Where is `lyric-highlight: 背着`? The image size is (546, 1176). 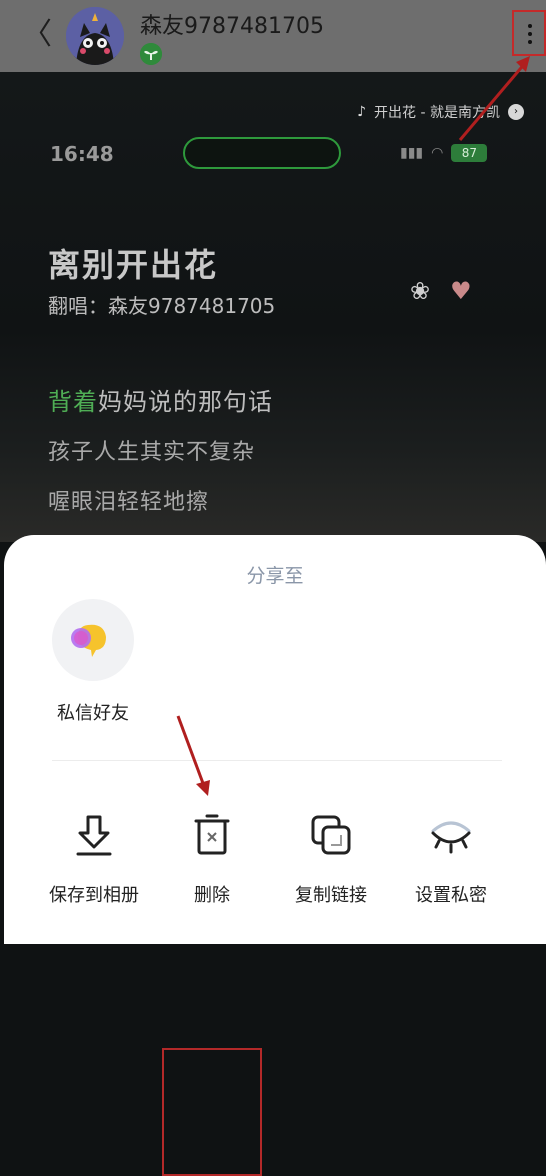
lyric-highlight: 背着 is located at coordinates (73, 402).